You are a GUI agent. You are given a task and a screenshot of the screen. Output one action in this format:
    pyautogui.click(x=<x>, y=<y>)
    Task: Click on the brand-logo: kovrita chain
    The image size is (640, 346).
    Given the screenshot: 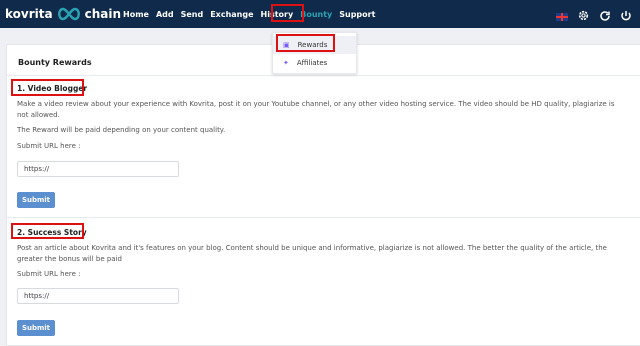 What is the action you would take?
    pyautogui.click(x=63, y=14)
    